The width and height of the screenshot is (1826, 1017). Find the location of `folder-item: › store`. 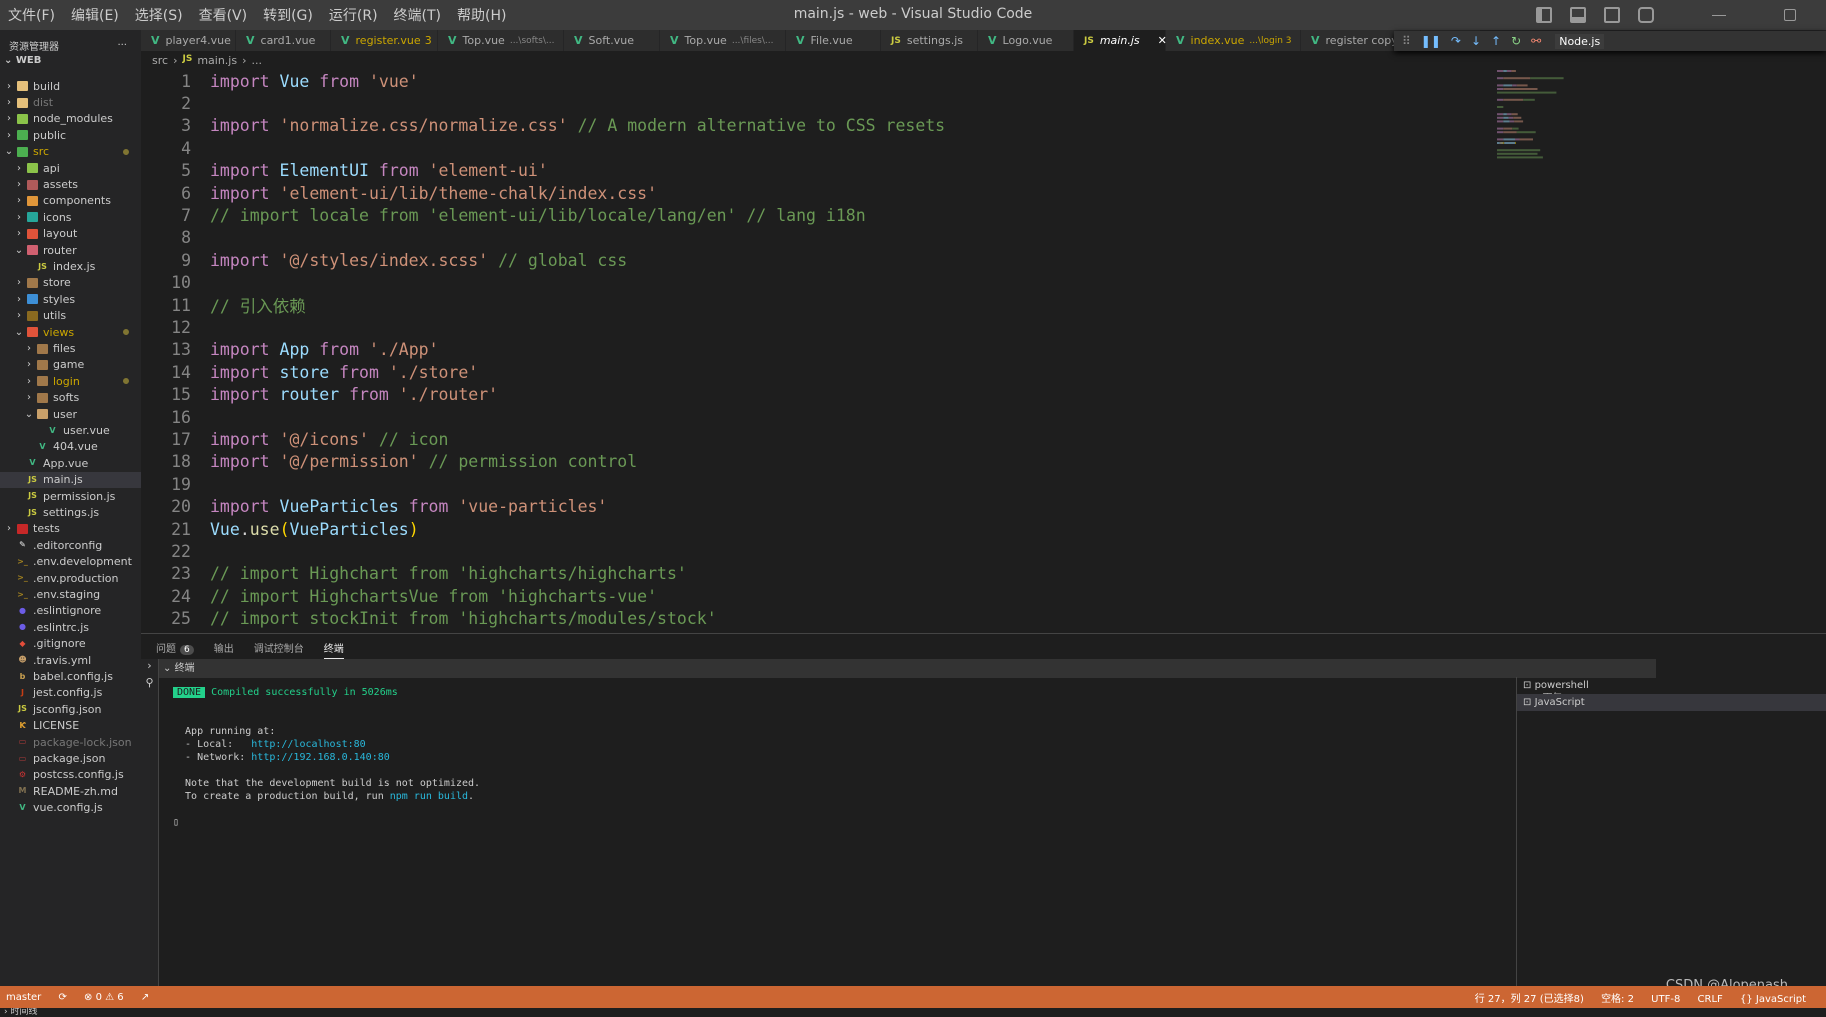

folder-item: › store is located at coordinates (70, 283).